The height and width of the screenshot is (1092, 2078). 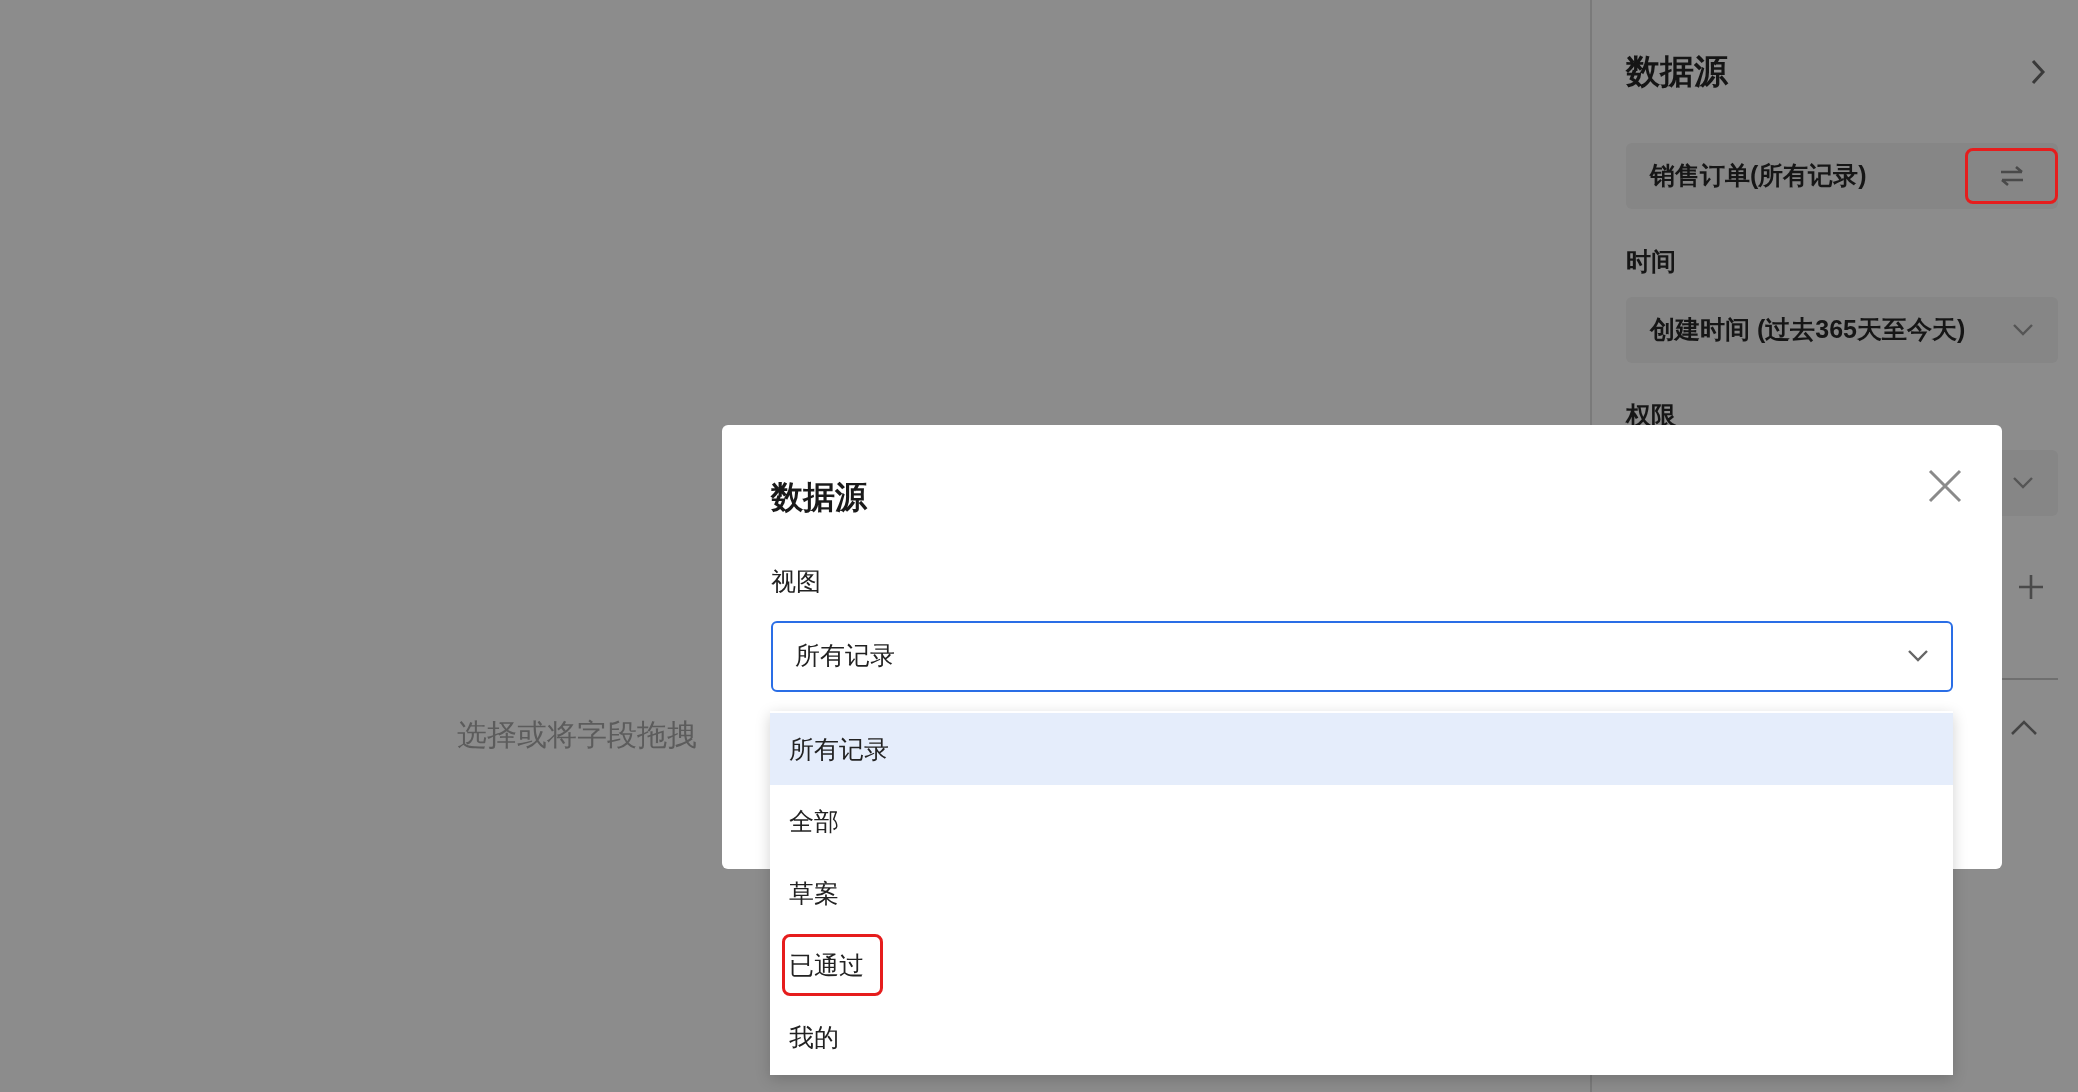 I want to click on swap-button, so click(x=2011, y=176).